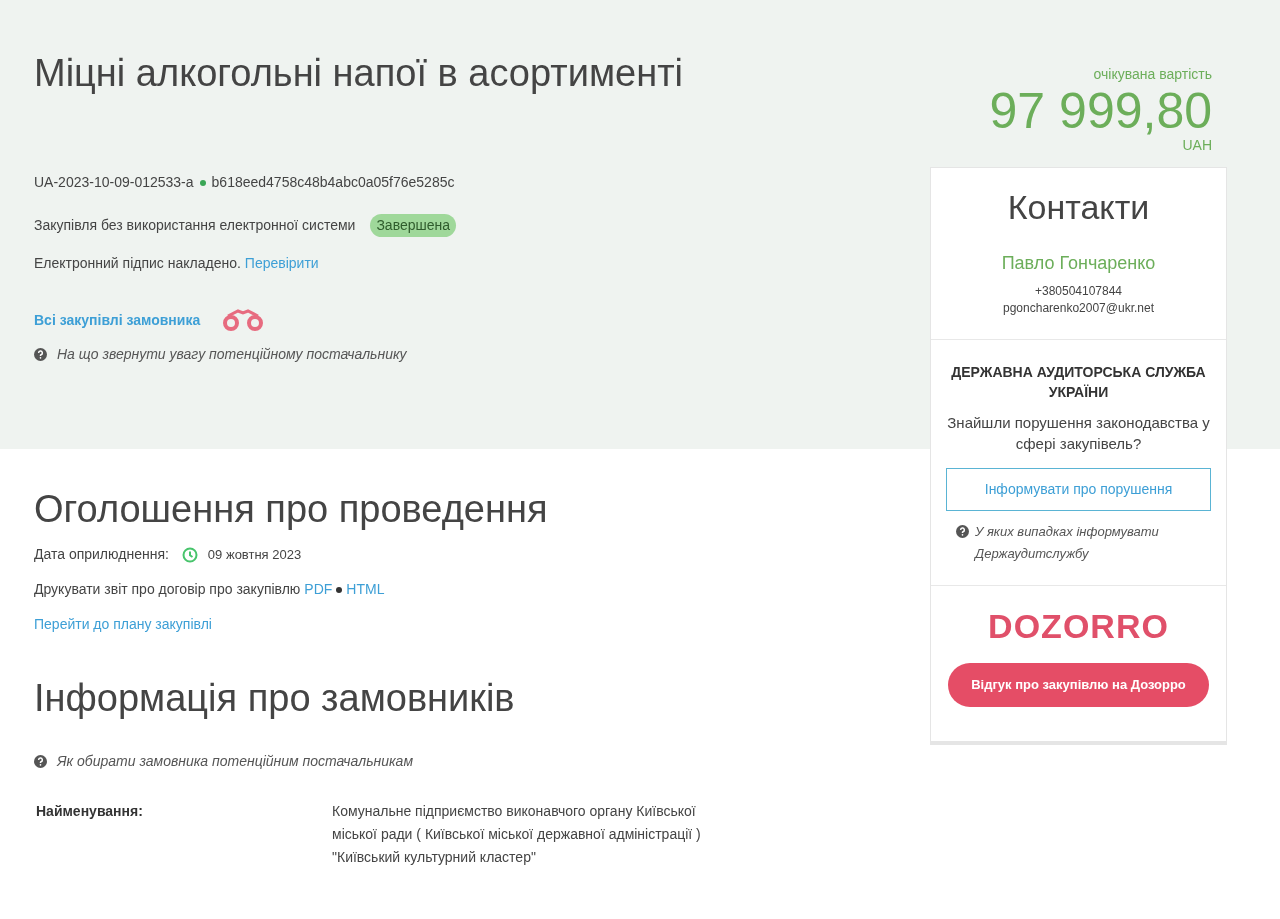  What do you see at coordinates (1078, 207) in the screenshot?
I see `contacts-title: Контакти` at bounding box center [1078, 207].